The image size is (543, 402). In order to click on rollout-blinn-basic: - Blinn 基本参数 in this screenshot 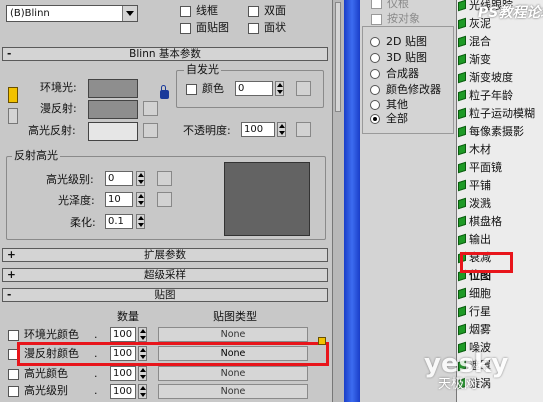, I will do `click(165, 54)`.